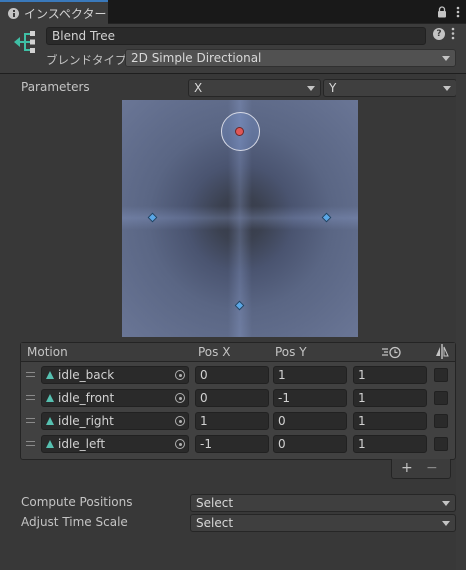 Image resolution: width=466 pixels, height=570 pixels. Describe the element at coordinates (86, 421) in the screenshot. I see `motion-name: idle_right` at that location.